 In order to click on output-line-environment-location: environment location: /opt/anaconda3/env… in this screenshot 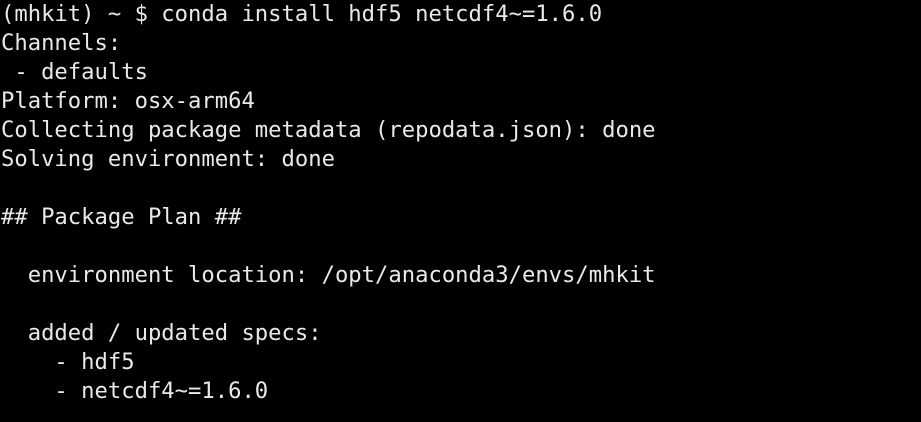, I will do `click(328, 275)`.